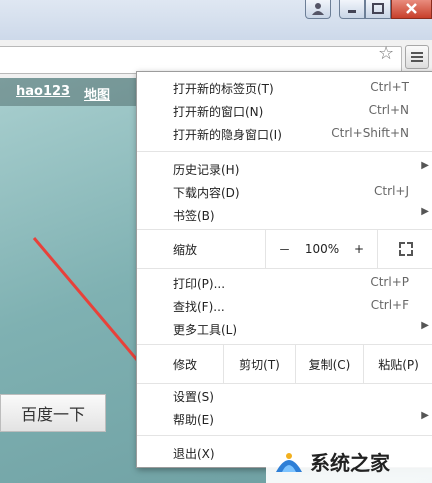  What do you see at coordinates (259, 364) in the screenshot?
I see `cut-button: 剪切(T)` at bounding box center [259, 364].